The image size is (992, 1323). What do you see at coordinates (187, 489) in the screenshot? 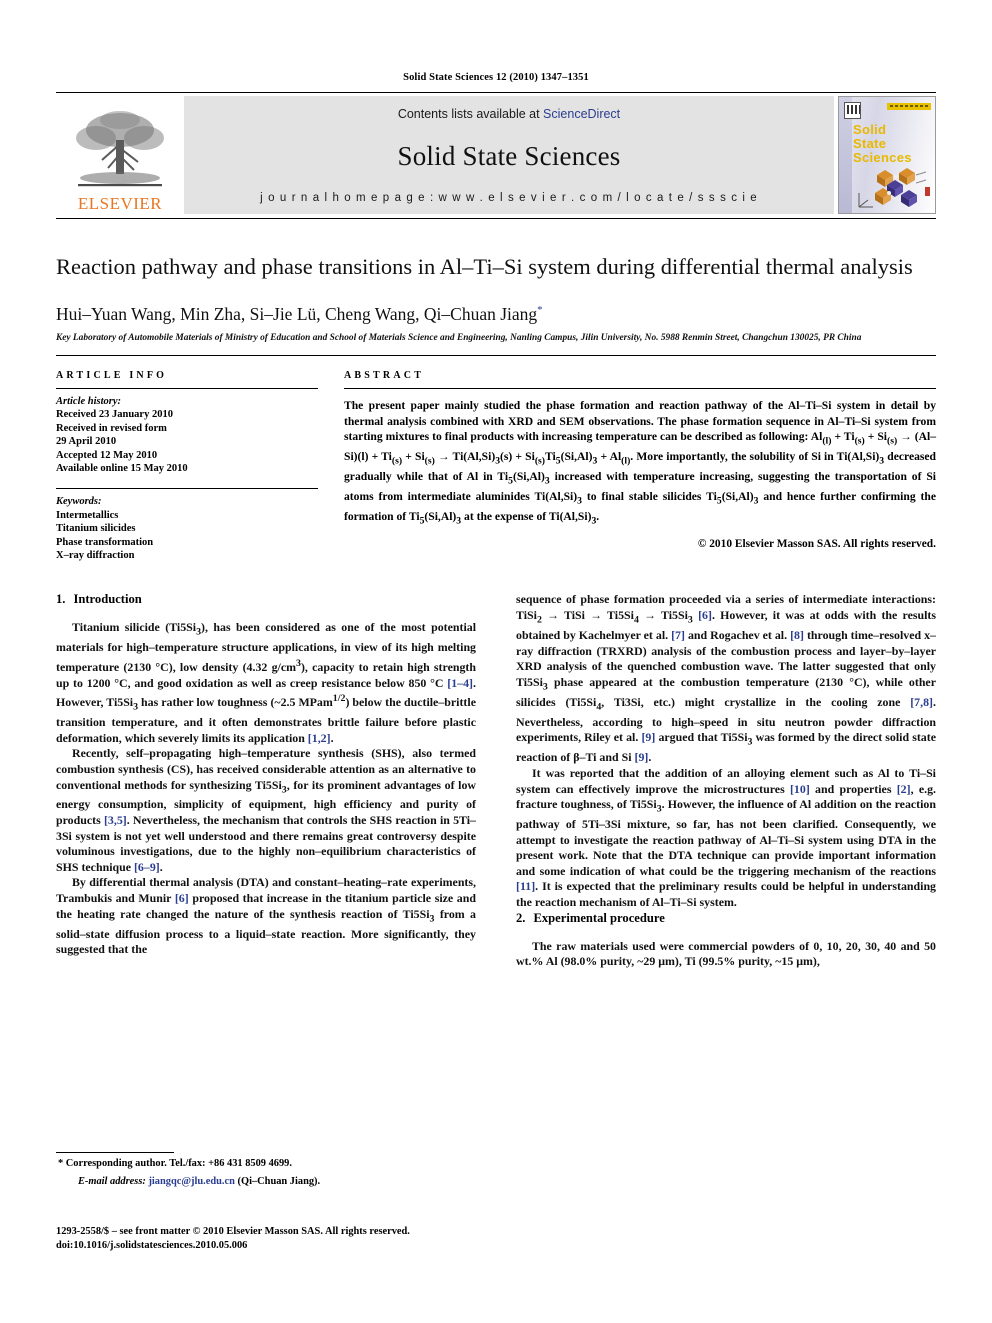
I see `keywords-divider` at bounding box center [187, 489].